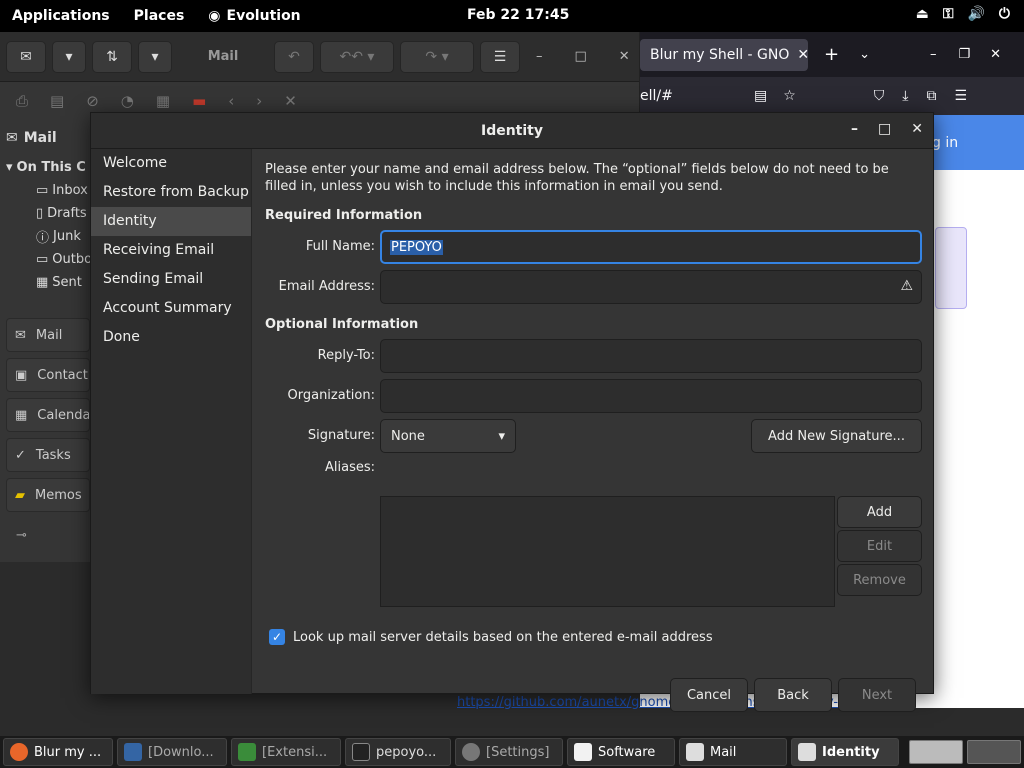 Image resolution: width=1024 pixels, height=768 pixels. What do you see at coordinates (259, 101) in the screenshot?
I see `forward-arrow-icon: ›` at bounding box center [259, 101].